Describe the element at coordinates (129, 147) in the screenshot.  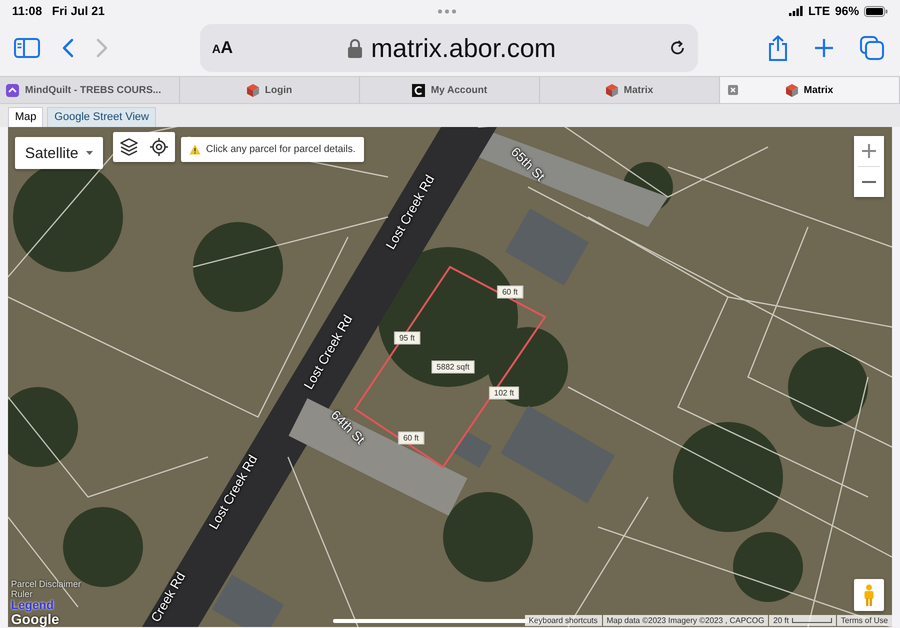
I see `layers-icon` at that location.